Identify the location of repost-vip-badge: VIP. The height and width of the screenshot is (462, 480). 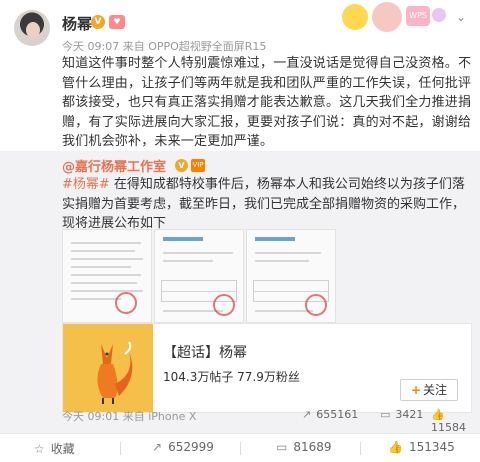
(198, 165).